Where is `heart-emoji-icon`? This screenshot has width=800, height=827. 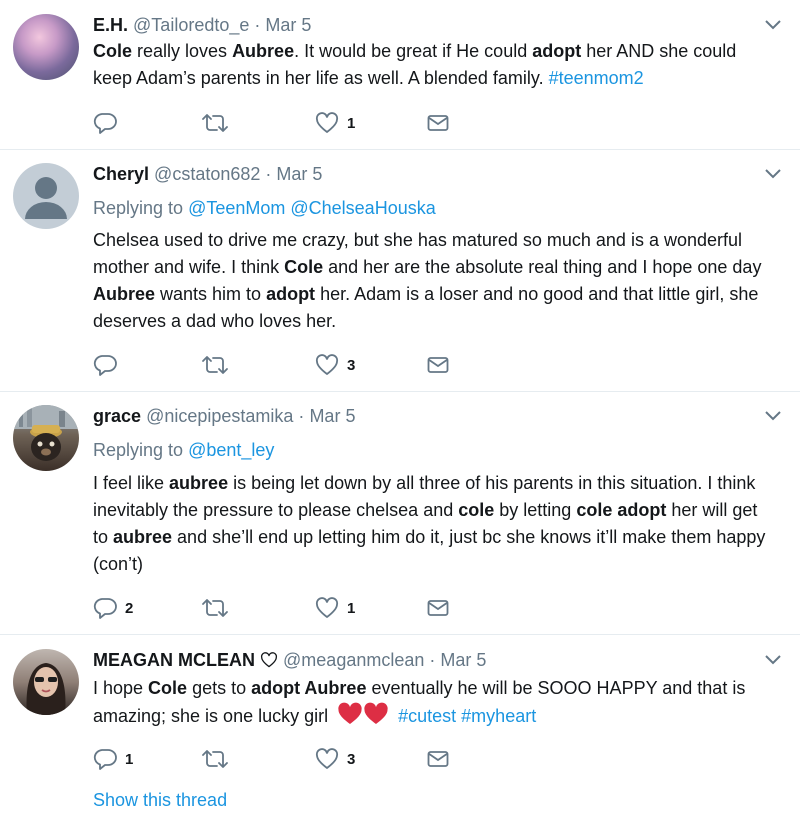 heart-emoji-icon is located at coordinates (363, 717).